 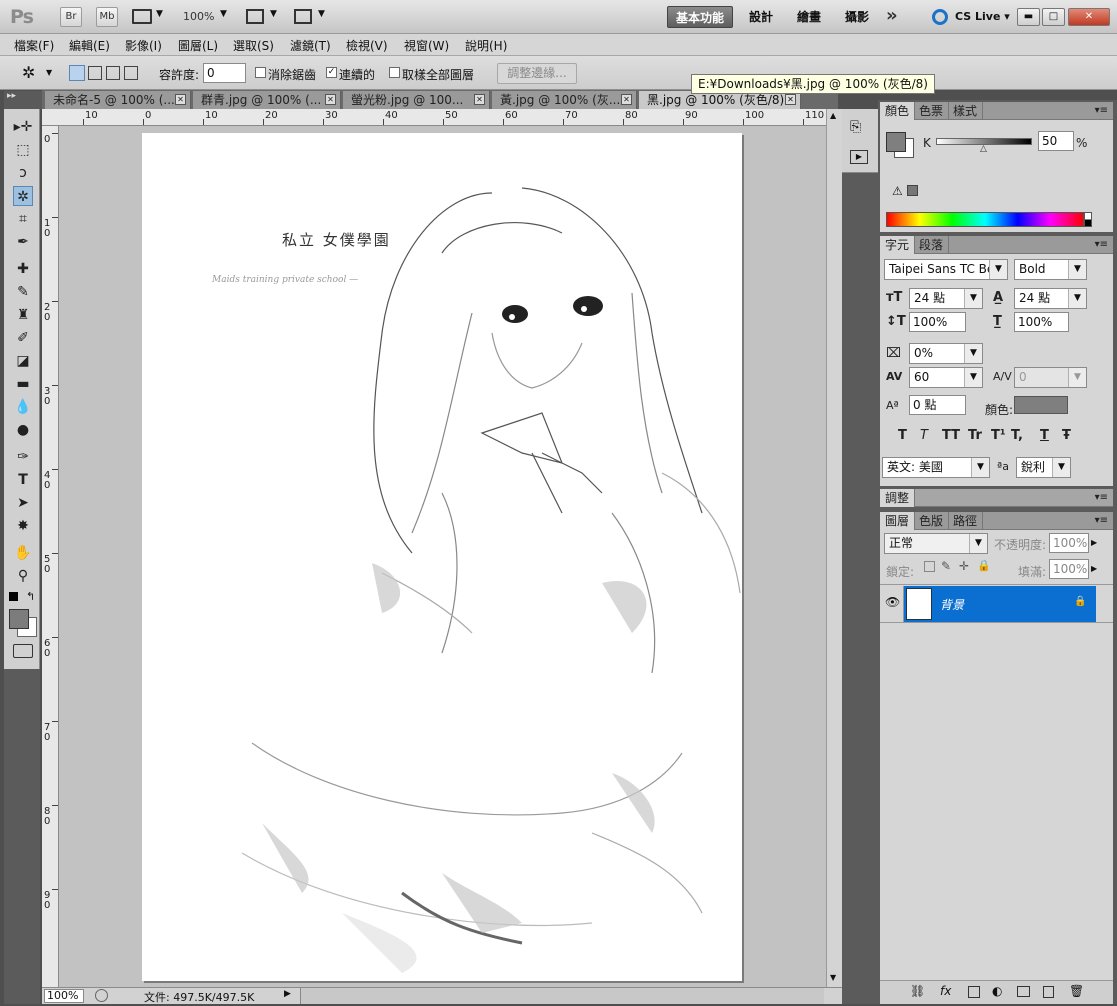 I want to click on gamut-swatch, so click(x=912, y=190).